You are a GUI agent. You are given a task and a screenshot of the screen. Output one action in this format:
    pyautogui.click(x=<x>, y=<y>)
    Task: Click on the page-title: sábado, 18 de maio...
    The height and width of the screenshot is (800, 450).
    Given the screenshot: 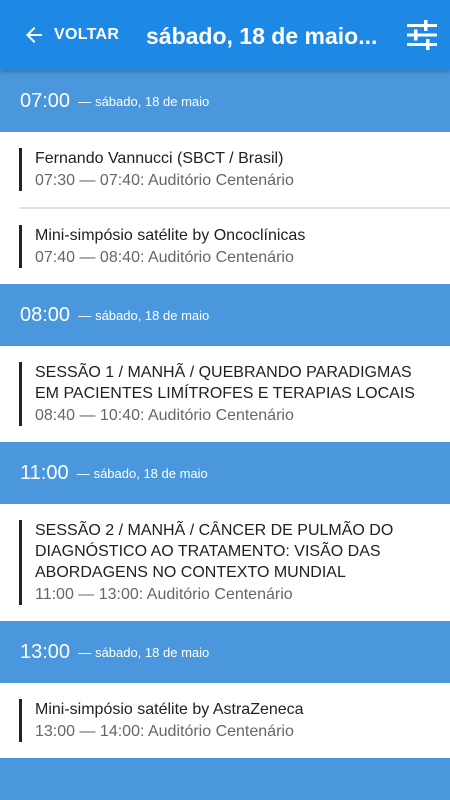 What is the action you would take?
    pyautogui.click(x=262, y=36)
    